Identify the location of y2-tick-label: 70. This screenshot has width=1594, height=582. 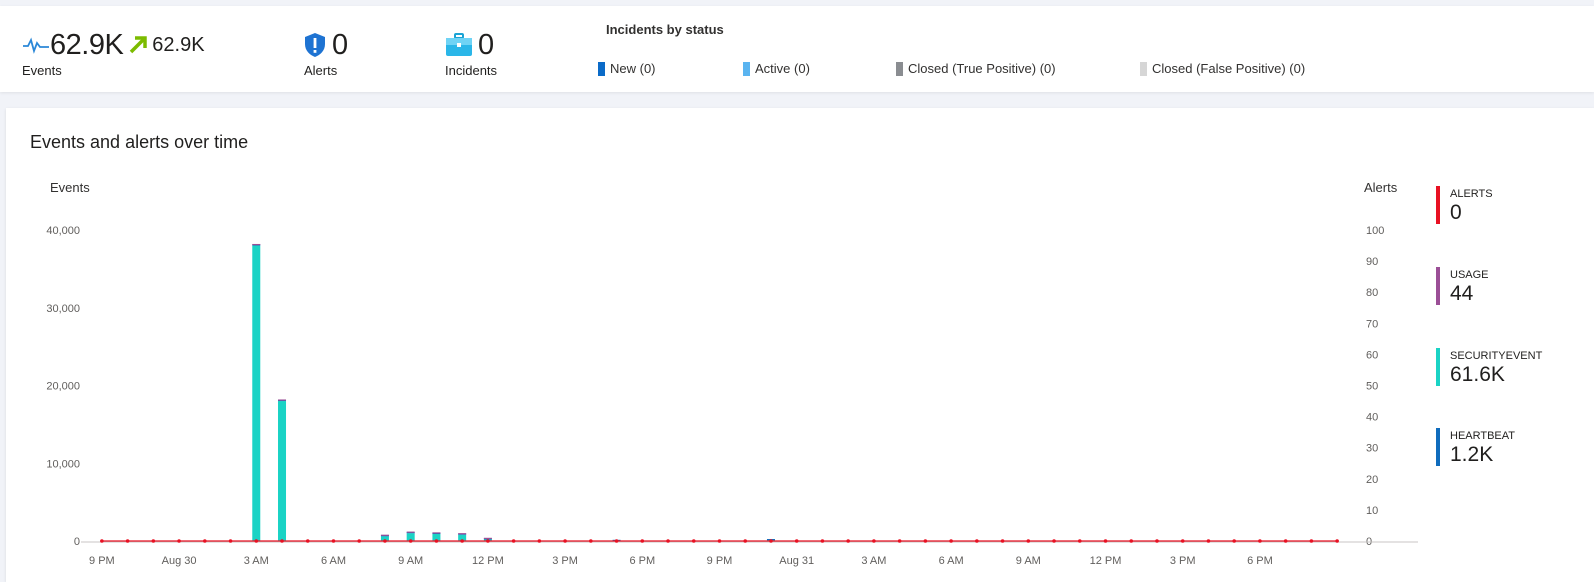
(1372, 324).